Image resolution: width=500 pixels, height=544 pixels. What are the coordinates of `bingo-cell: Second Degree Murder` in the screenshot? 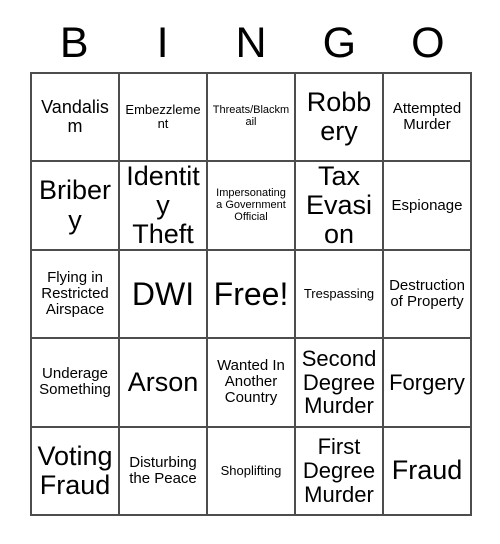 It's located at (340, 383).